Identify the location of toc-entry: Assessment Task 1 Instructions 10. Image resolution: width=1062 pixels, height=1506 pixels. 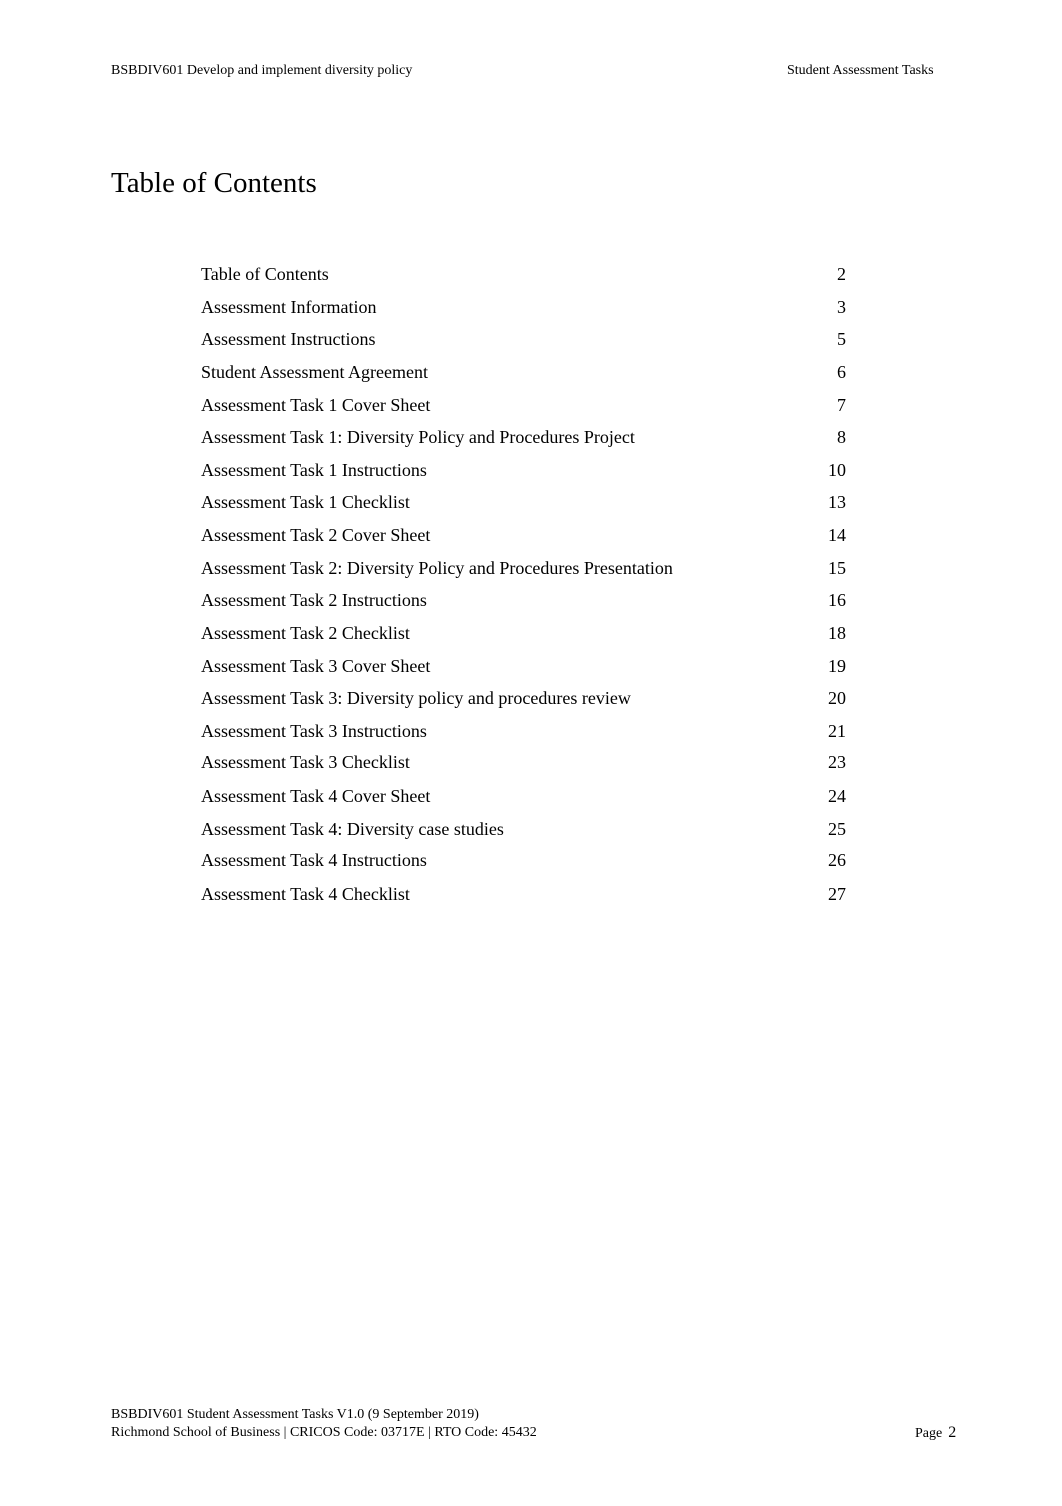
(523, 470).